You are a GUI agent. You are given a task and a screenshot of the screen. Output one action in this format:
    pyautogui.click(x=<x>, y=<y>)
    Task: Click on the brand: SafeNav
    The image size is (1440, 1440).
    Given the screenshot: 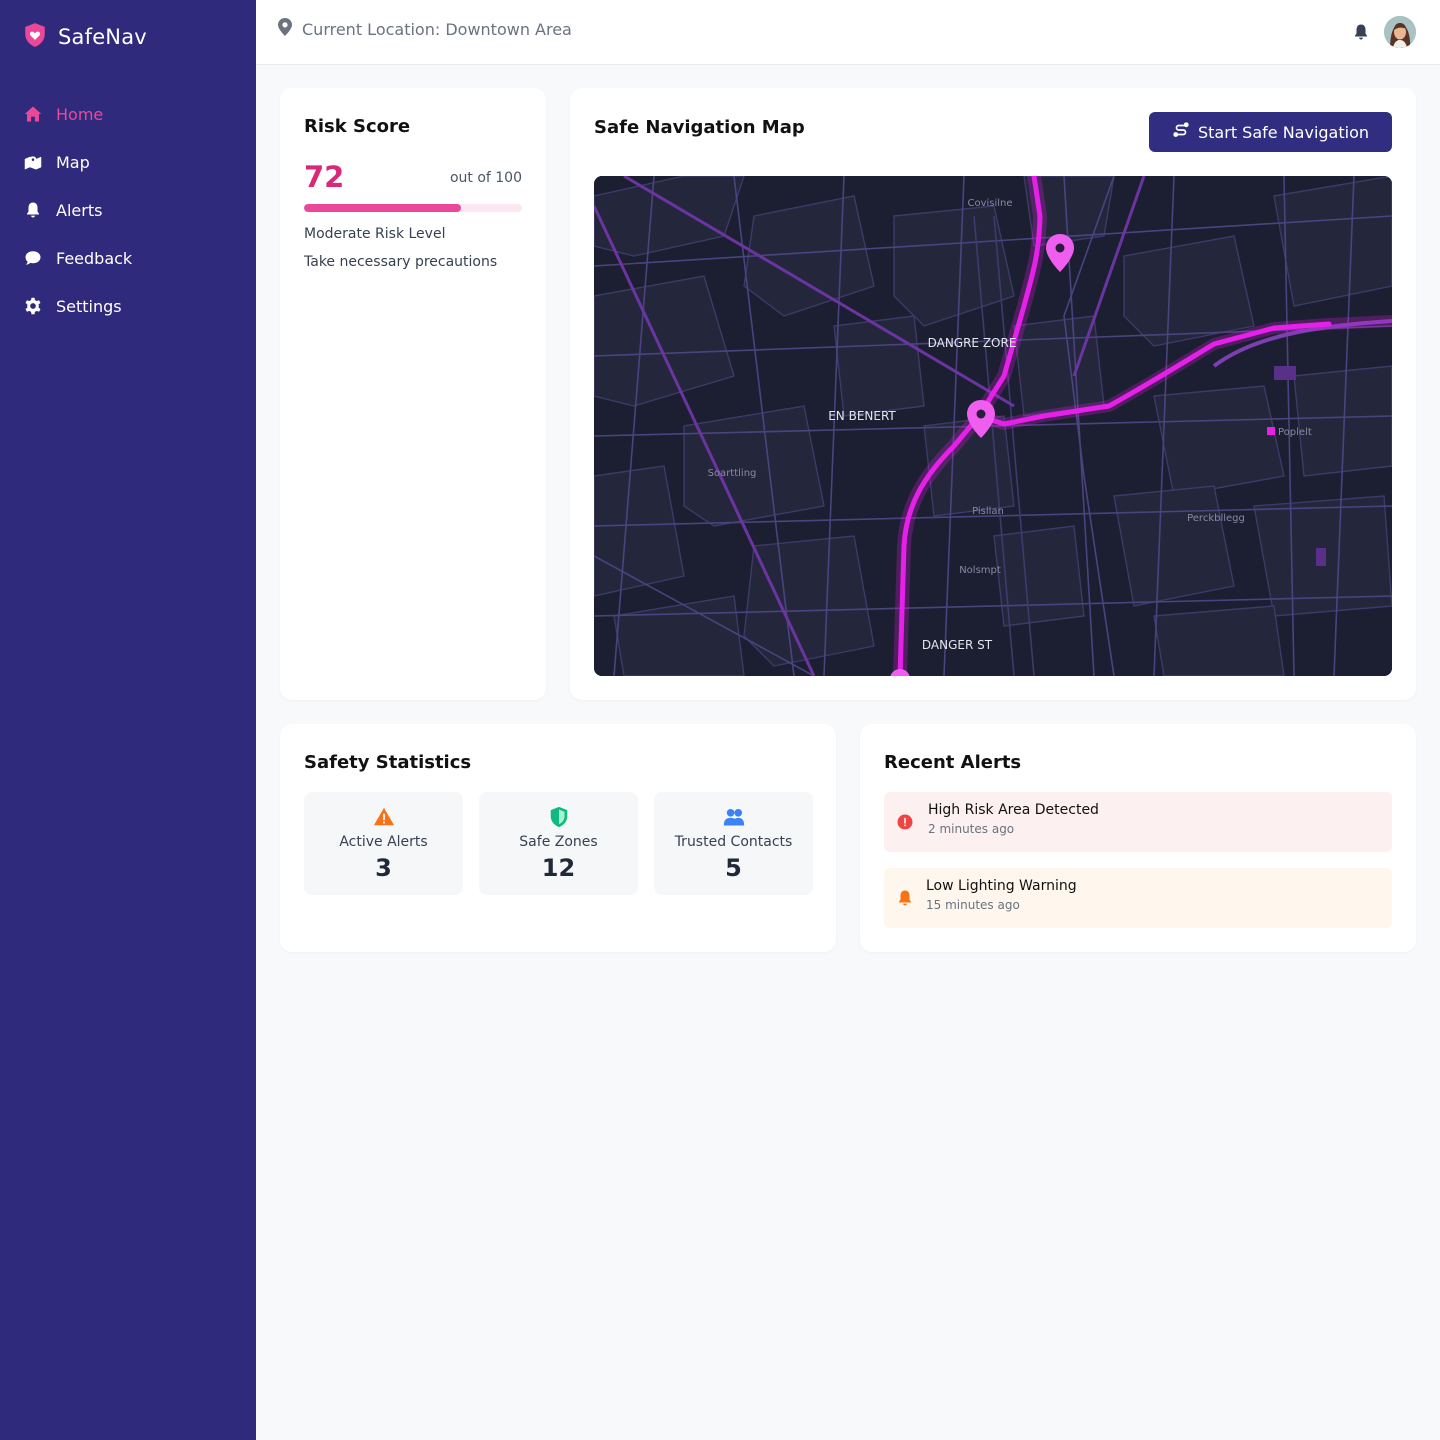 What is the action you would take?
    pyautogui.click(x=84, y=37)
    